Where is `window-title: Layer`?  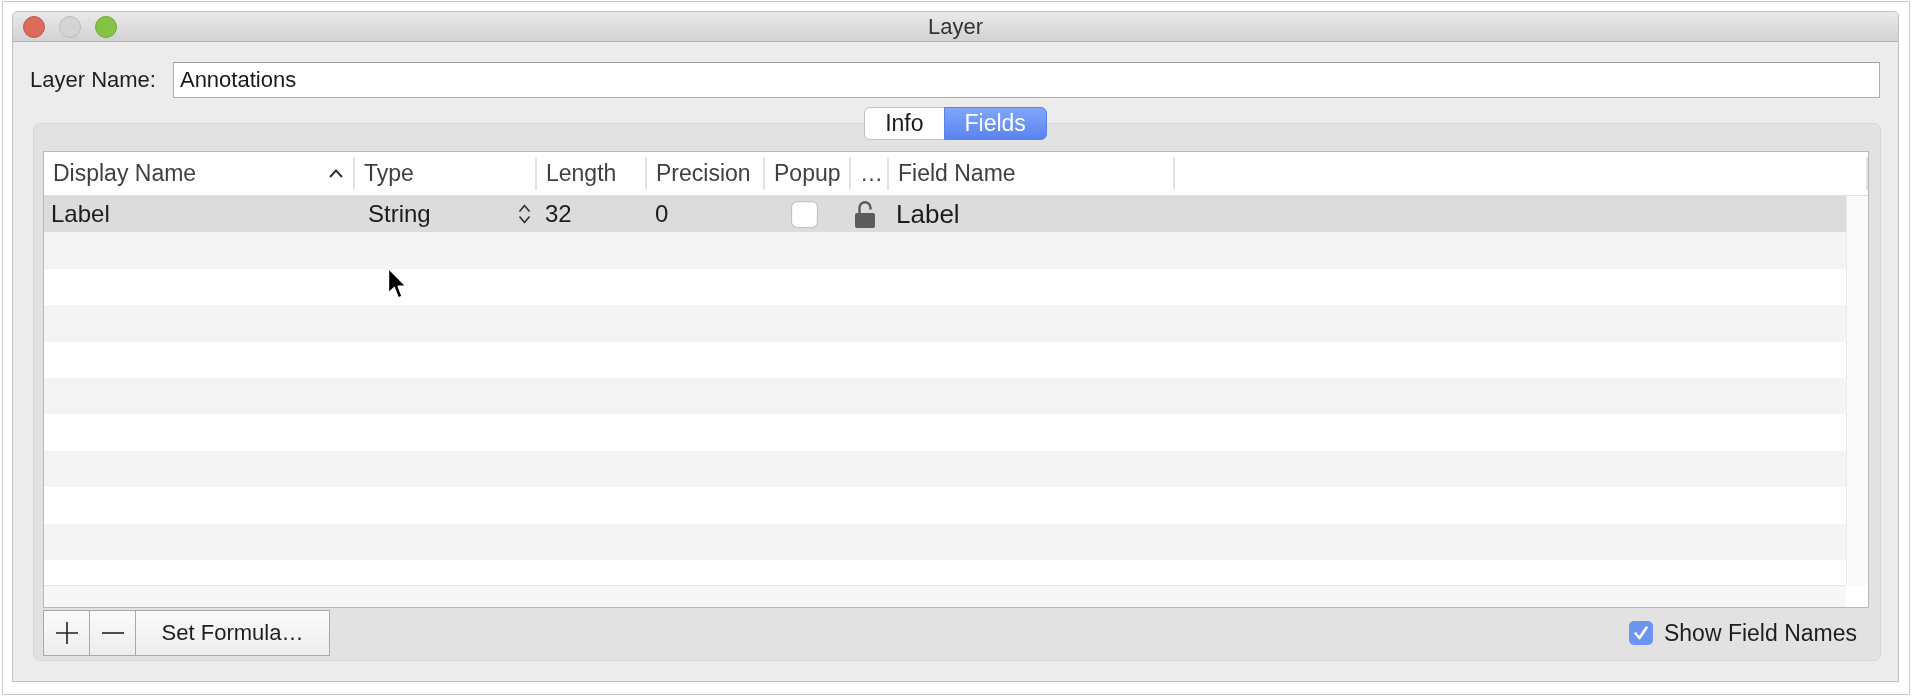
window-title: Layer is located at coordinates (955, 26).